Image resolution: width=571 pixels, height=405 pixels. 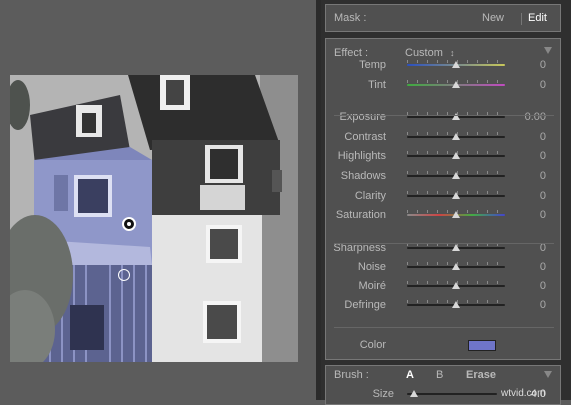 What do you see at coordinates (350, 18) in the screenshot?
I see `mask-label: Mask :` at bounding box center [350, 18].